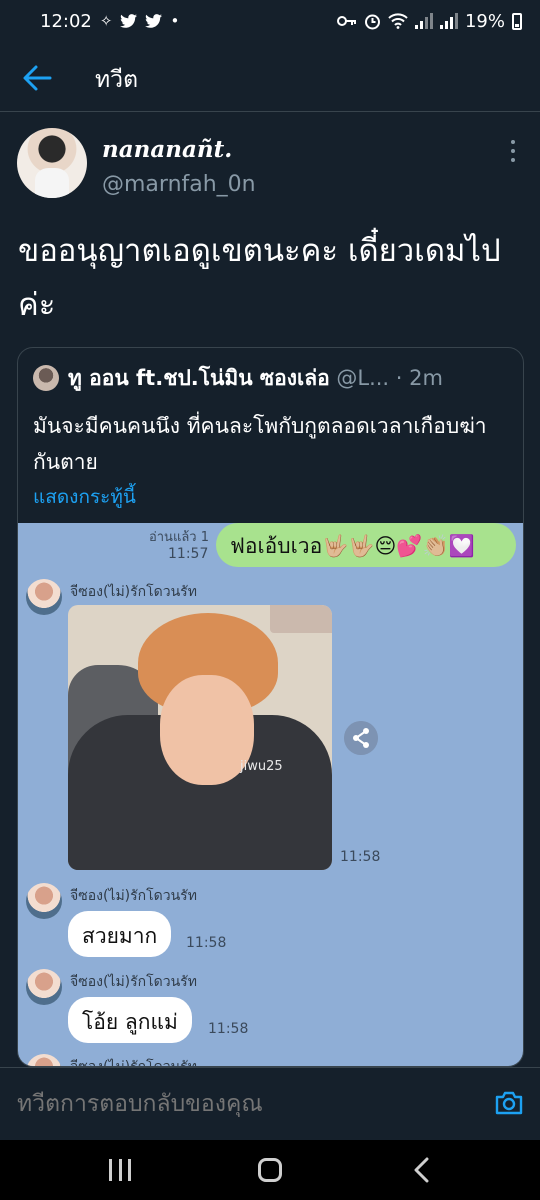 The image size is (540, 1200). I want to click on direction-icon: ✧, so click(106, 21).